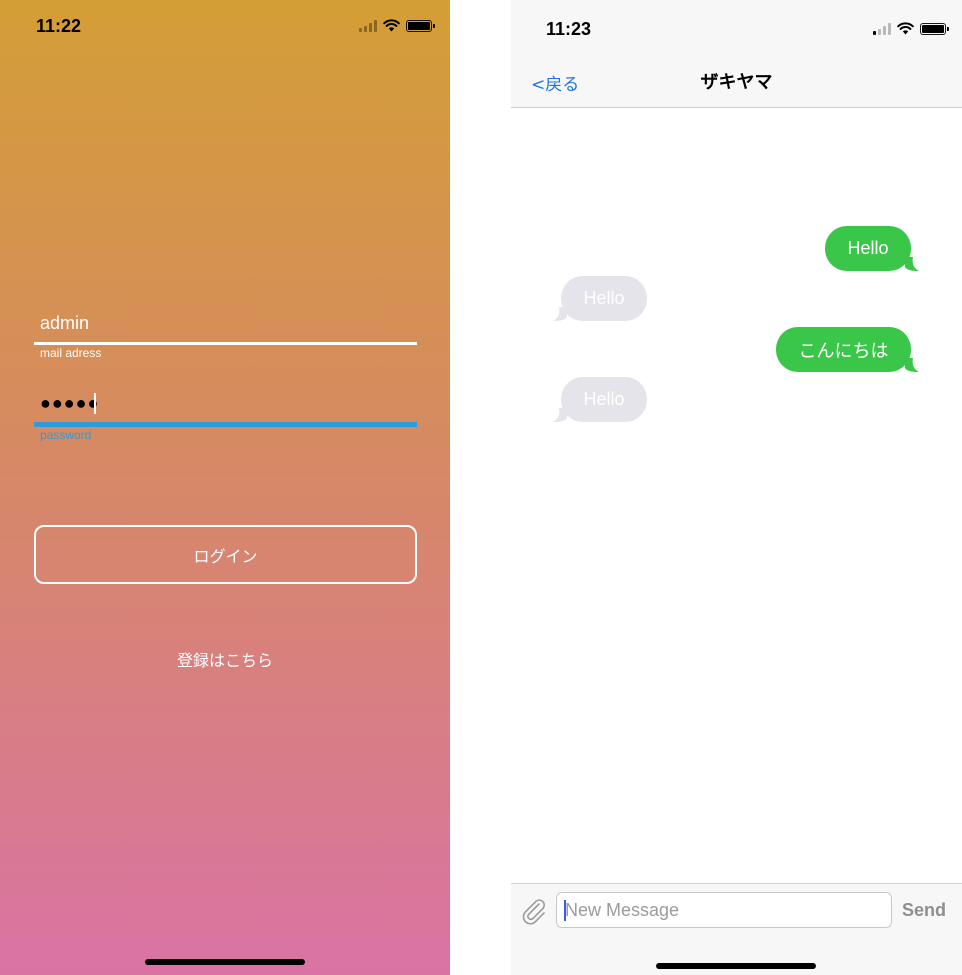 This screenshot has width=962, height=975. What do you see at coordinates (225, 343) in the screenshot?
I see `email-field-underline` at bounding box center [225, 343].